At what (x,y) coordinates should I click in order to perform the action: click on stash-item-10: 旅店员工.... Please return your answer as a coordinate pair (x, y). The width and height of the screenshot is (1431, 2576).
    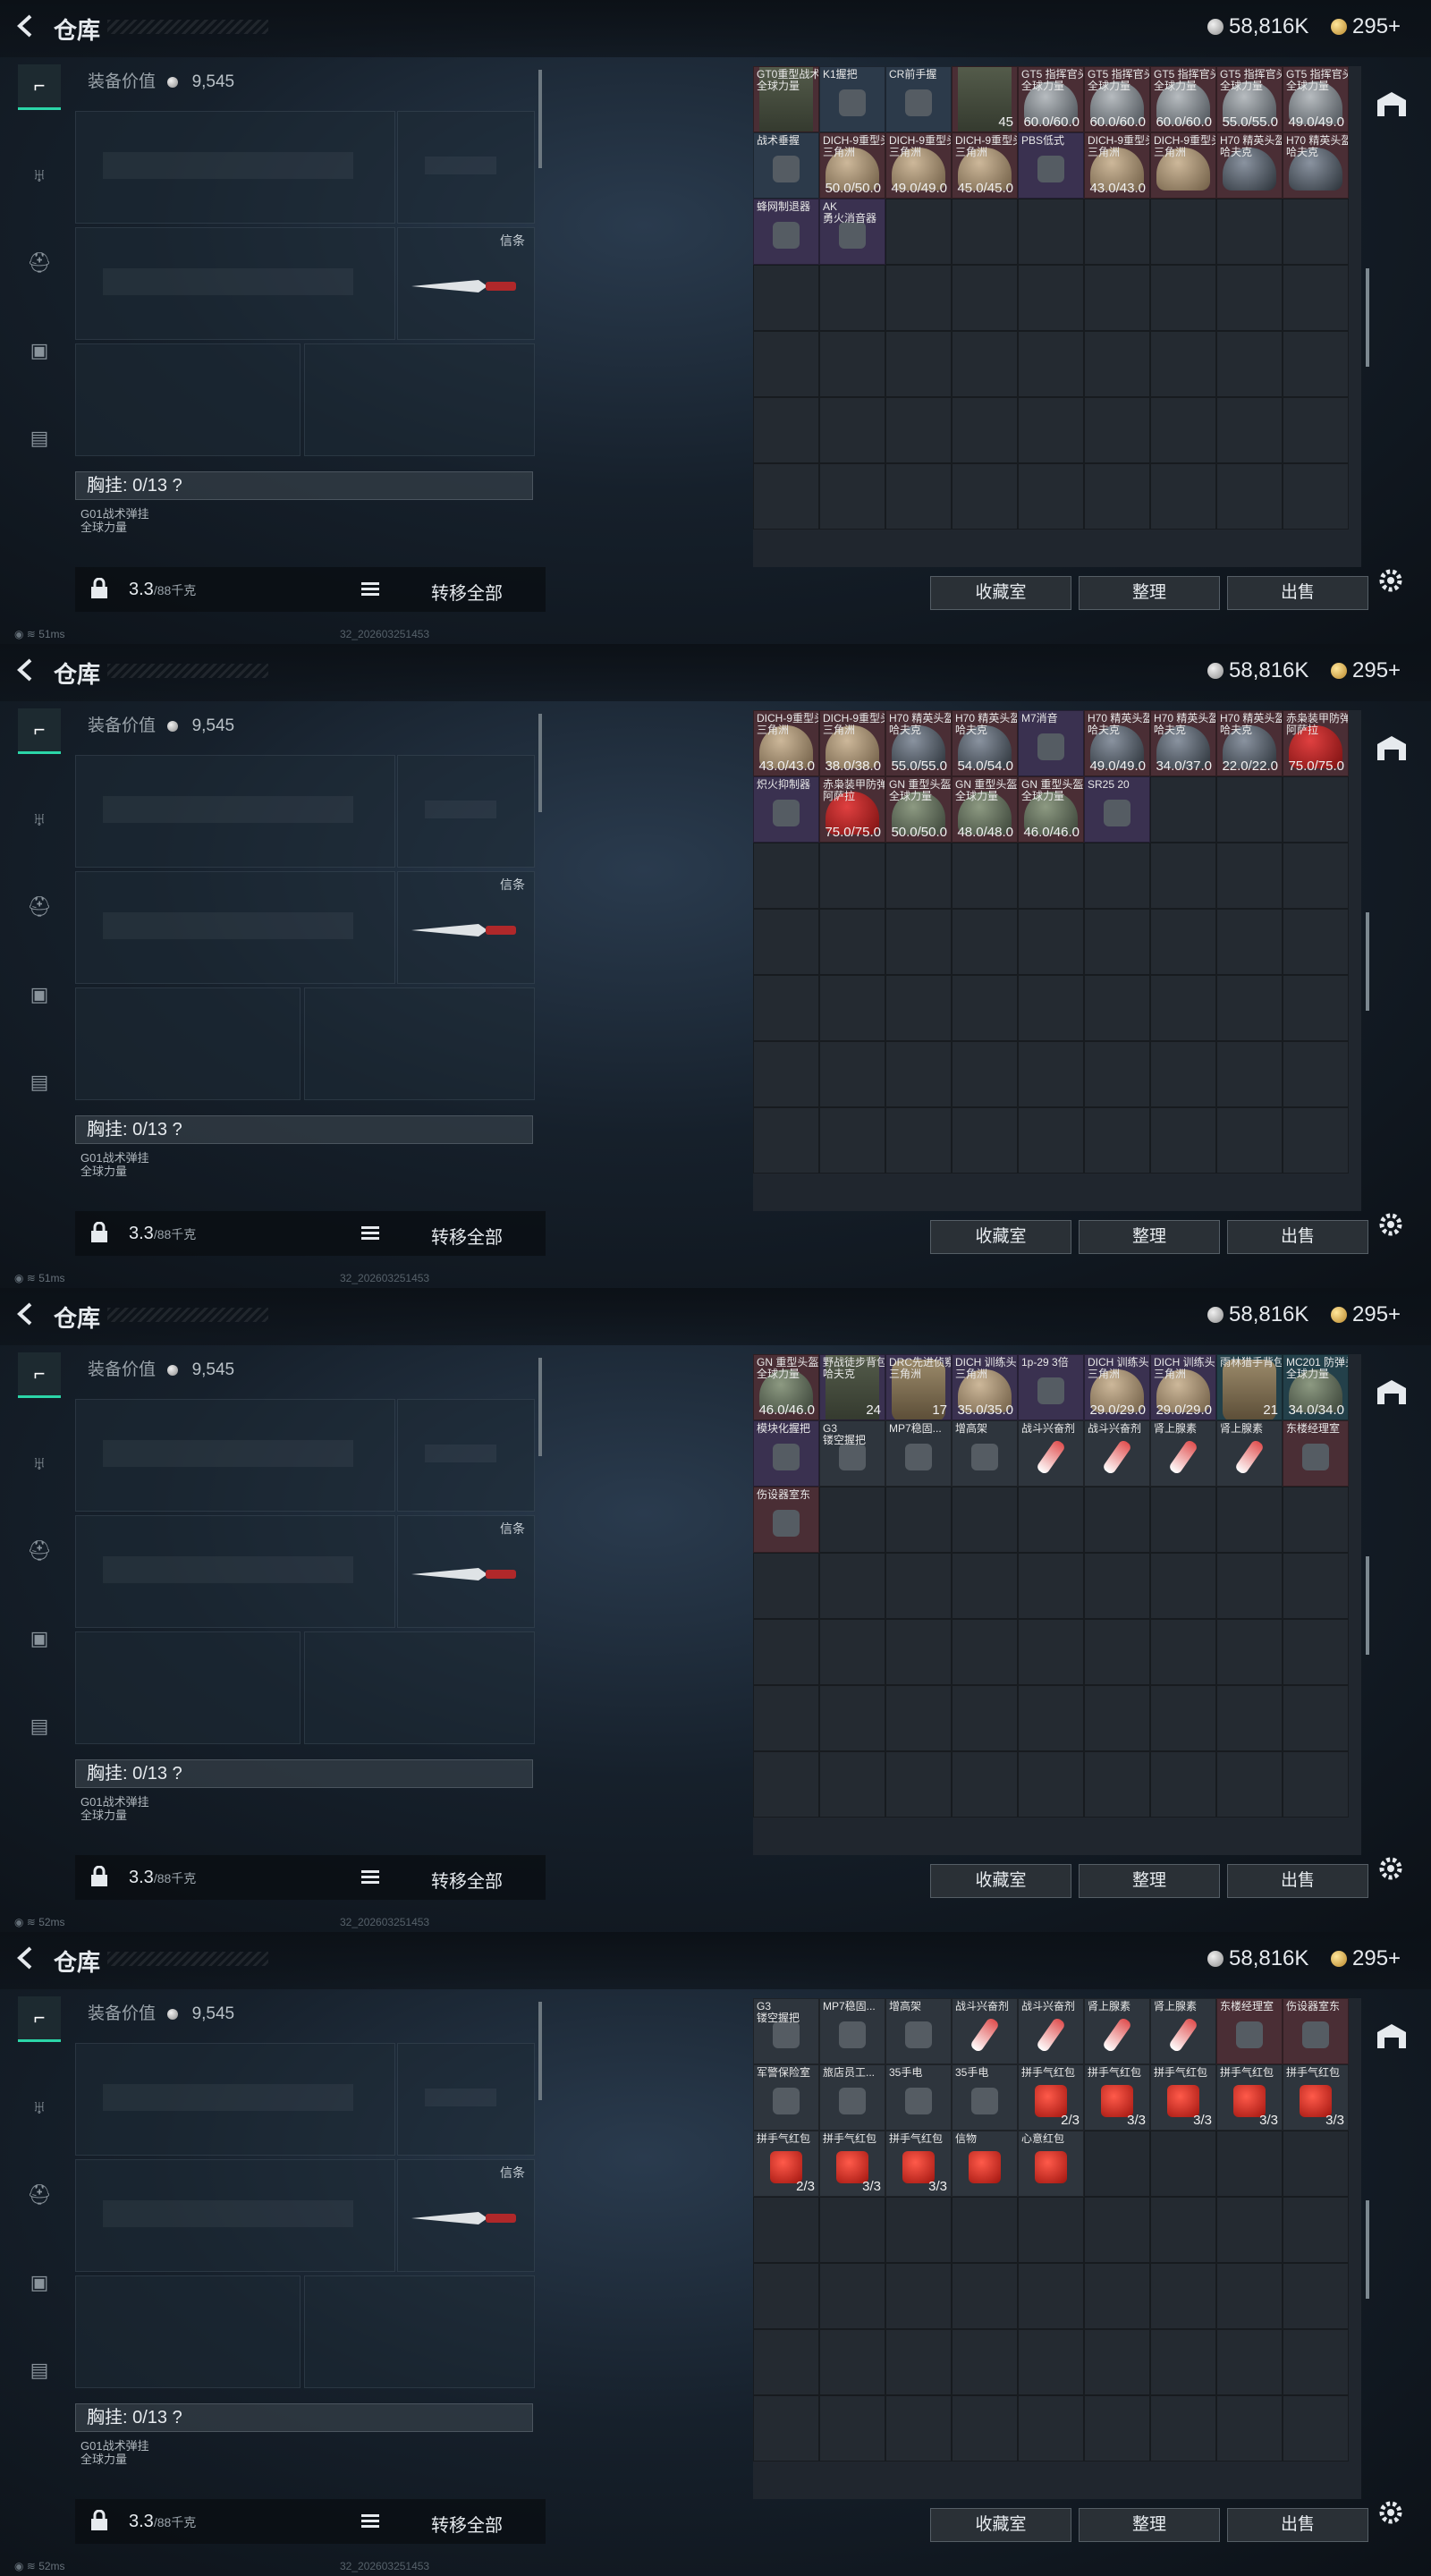
    Looking at the image, I should click on (852, 2097).